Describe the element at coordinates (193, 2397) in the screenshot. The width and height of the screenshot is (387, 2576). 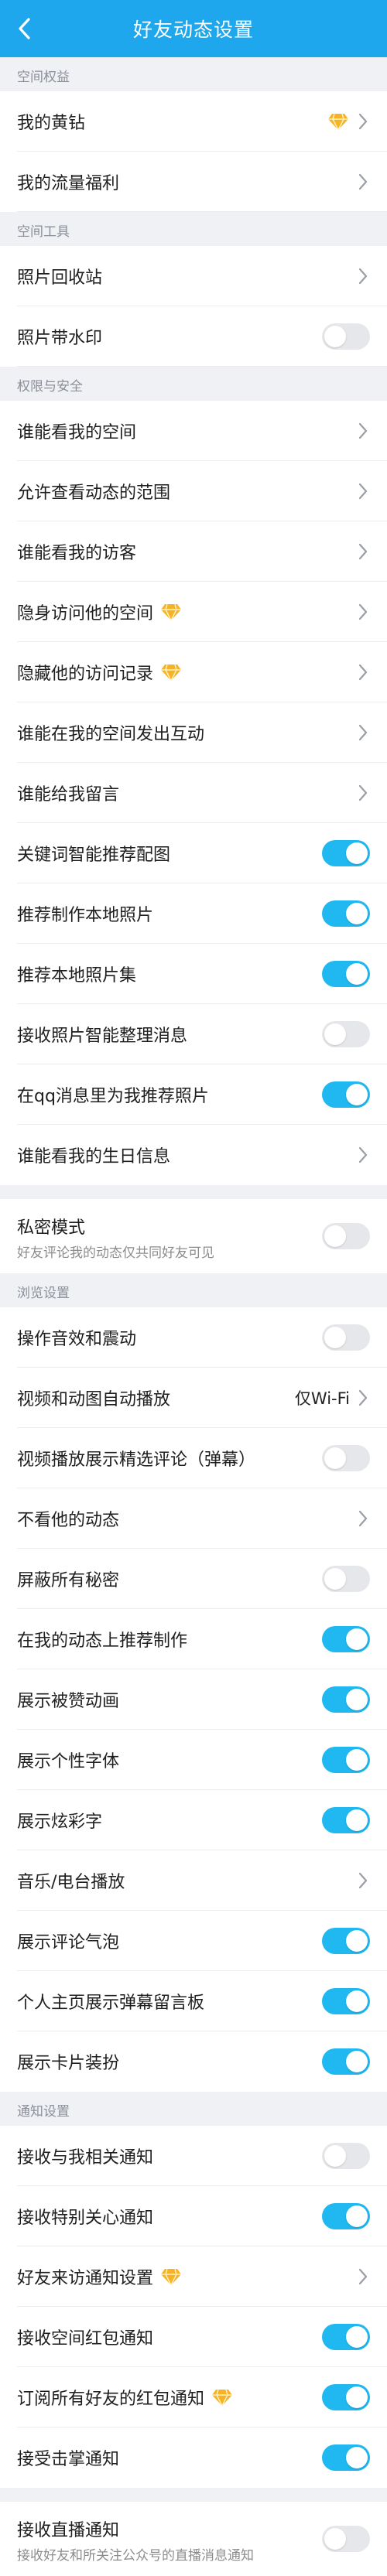
I see `row-subscribe-friend-red-packets: 订阅所有好友的红包通知` at that location.